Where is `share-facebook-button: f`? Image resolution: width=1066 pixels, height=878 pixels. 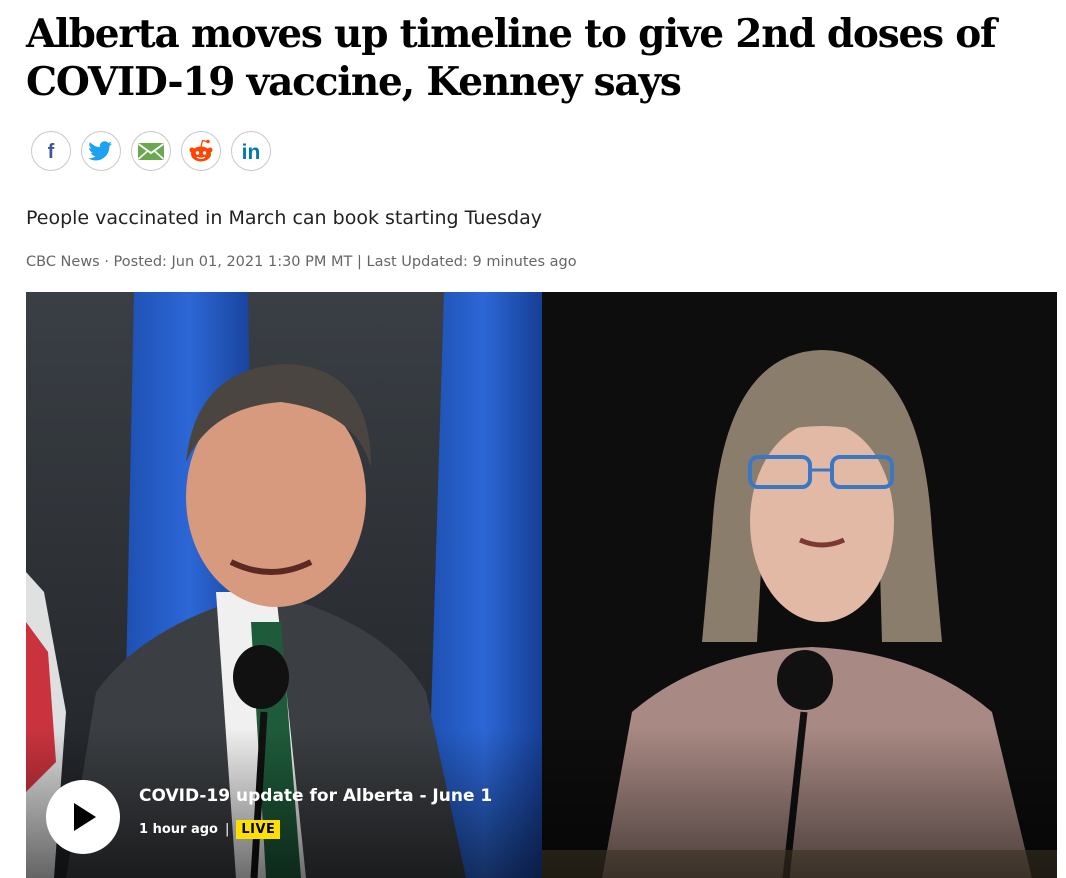
share-facebook-button: f is located at coordinates (51, 151).